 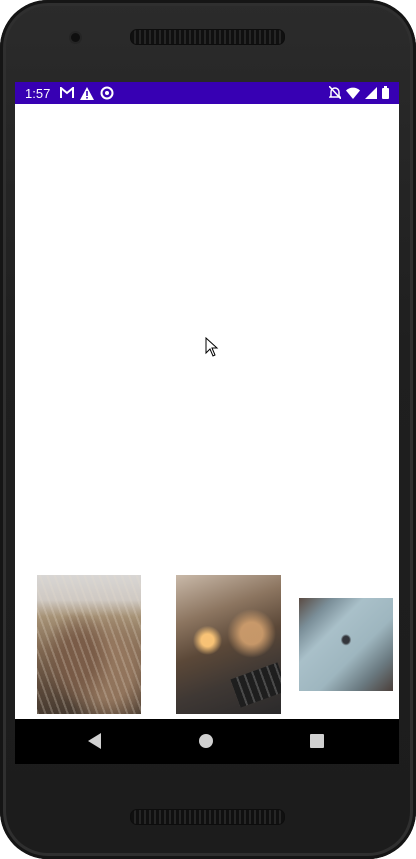 I want to click on gallery-item-laptop-photo, so click(x=346, y=644).